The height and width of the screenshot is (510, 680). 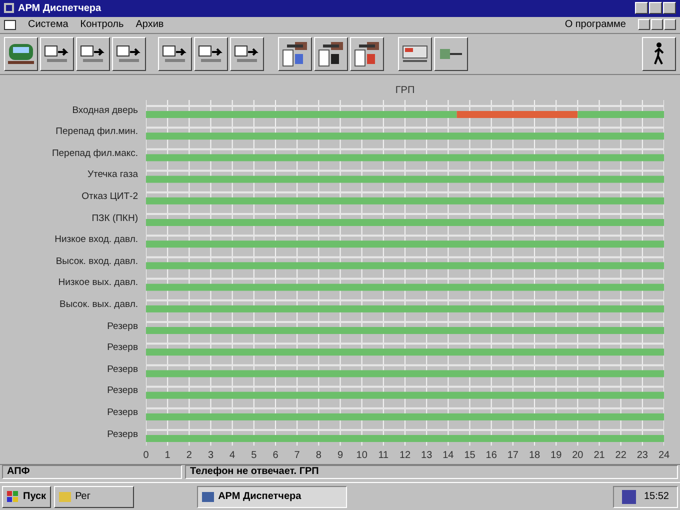 What do you see at coordinates (167, 455) in the screenshot?
I see `axis-tick-label: 1` at bounding box center [167, 455].